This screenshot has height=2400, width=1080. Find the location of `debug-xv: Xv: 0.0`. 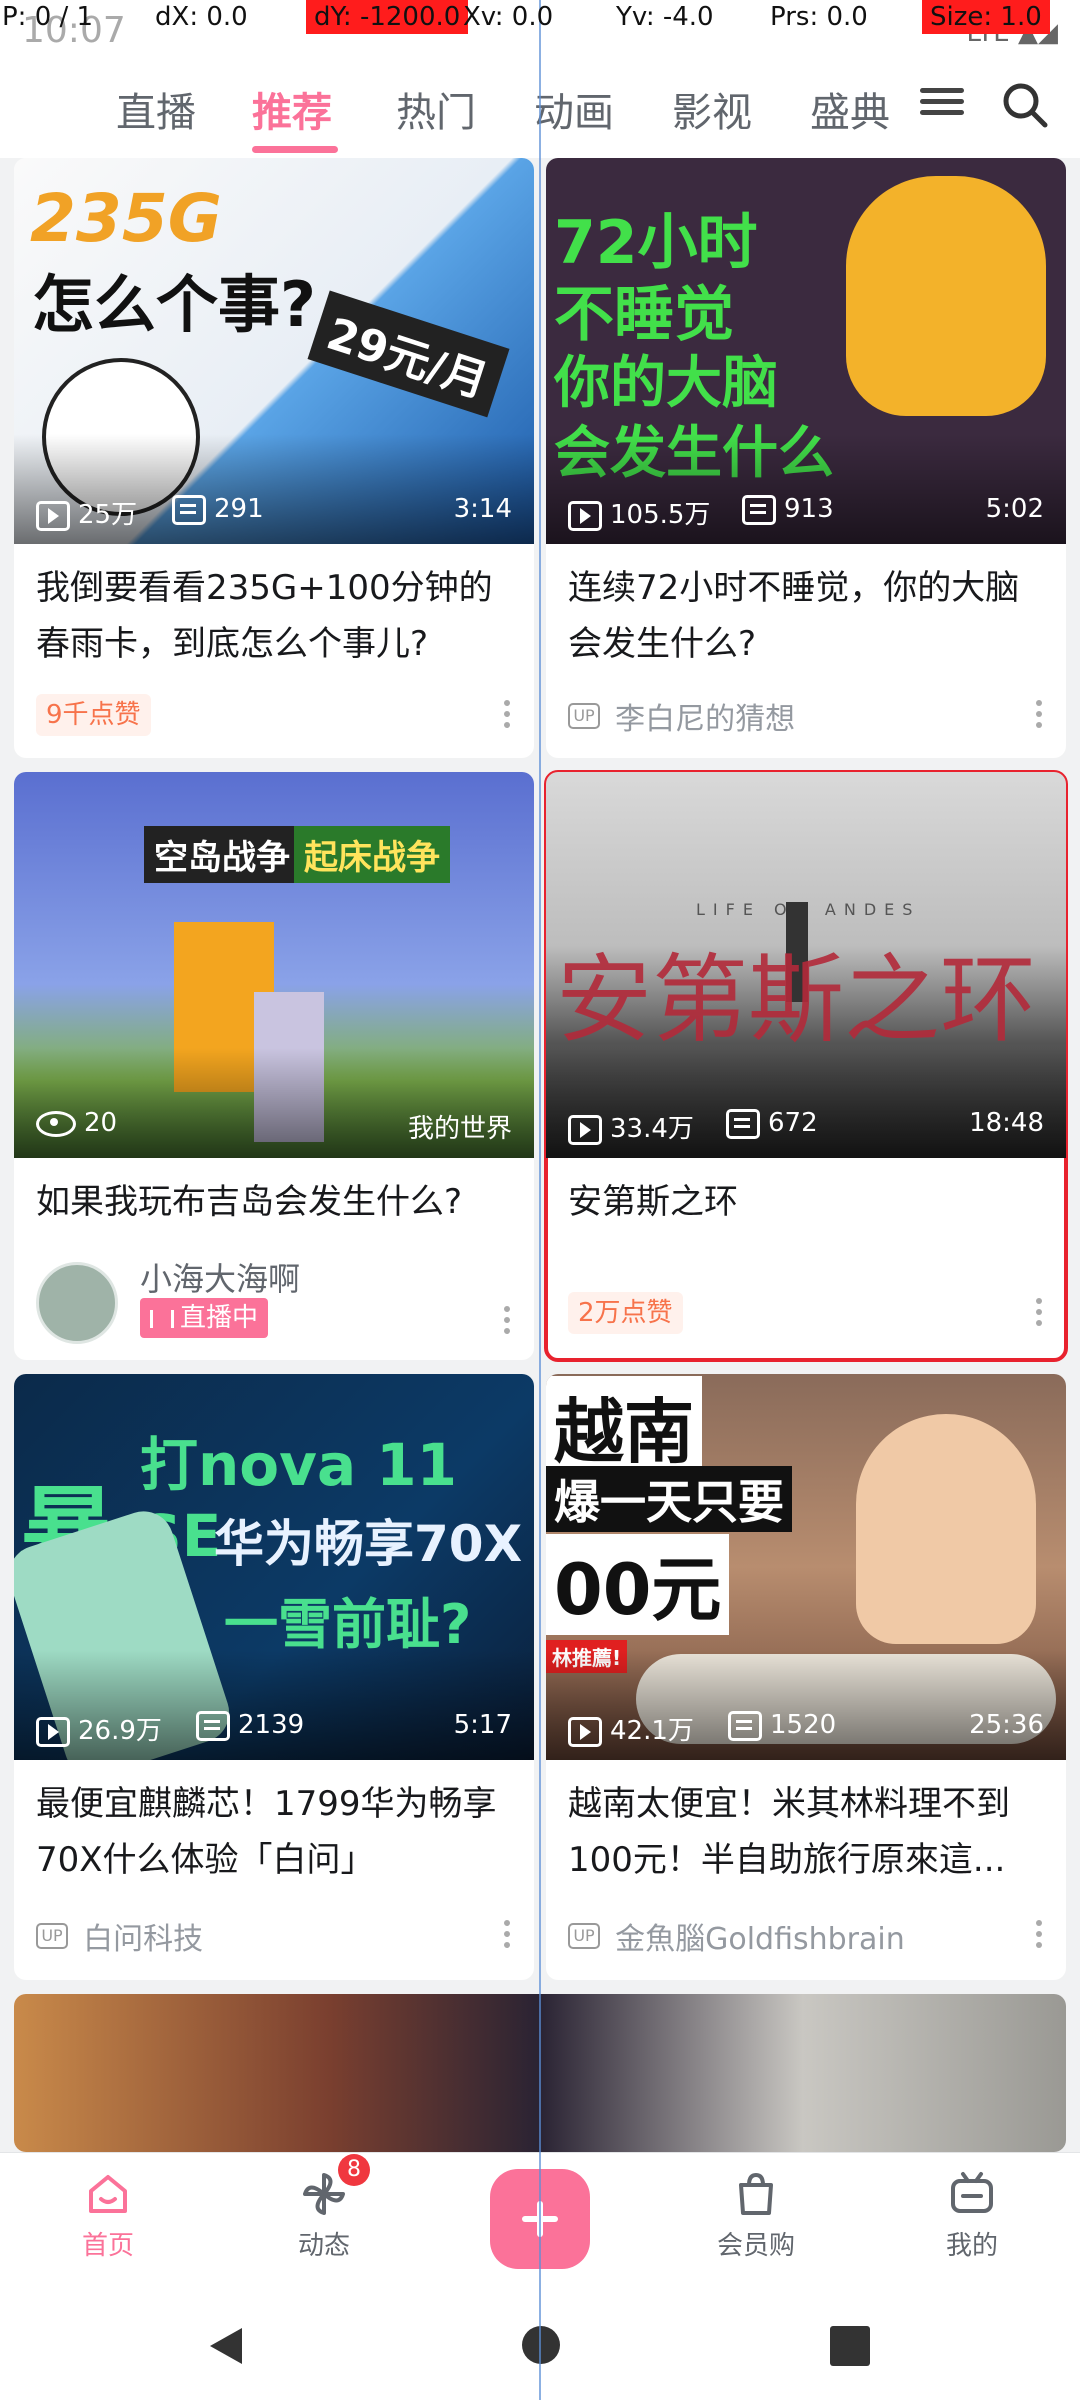

debug-xv: Xv: 0.0 is located at coordinates (508, 17).